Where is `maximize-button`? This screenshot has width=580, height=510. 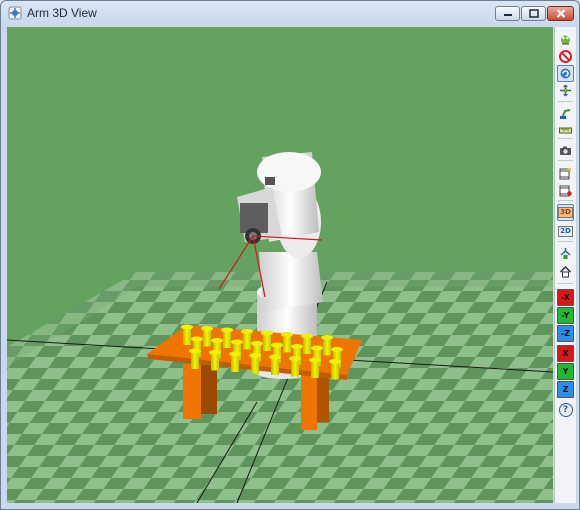
maximize-button is located at coordinates (533, 13).